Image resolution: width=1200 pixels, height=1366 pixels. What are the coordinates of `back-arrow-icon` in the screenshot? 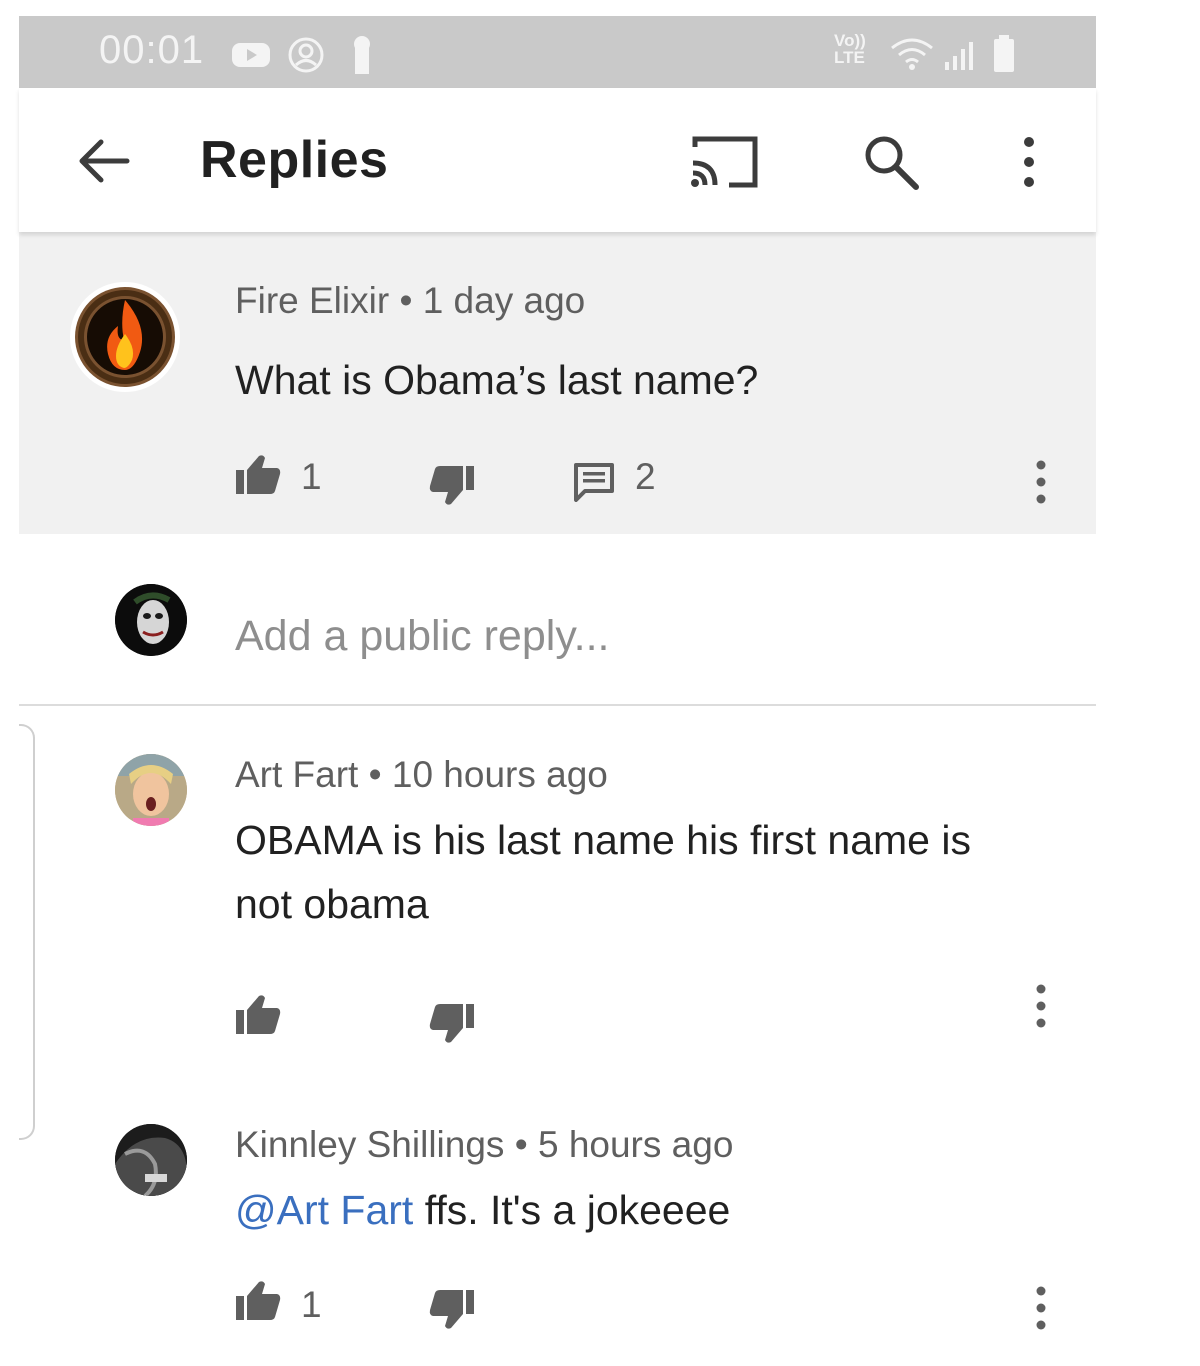 It's located at (104, 161).